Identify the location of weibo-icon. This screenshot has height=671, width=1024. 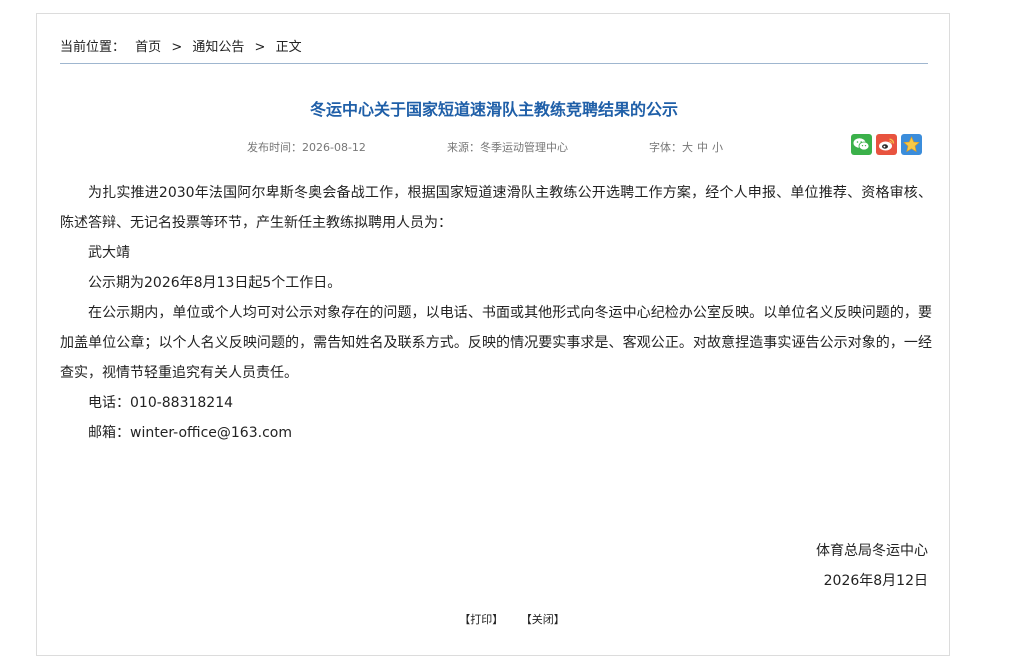
(887, 144).